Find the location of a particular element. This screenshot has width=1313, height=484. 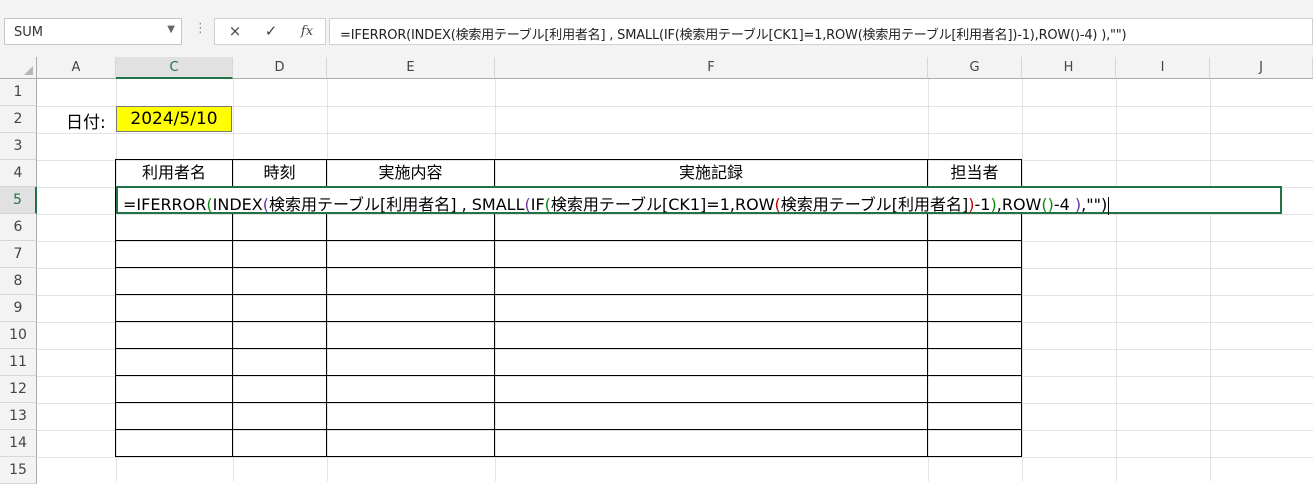

column-header-j: J is located at coordinates (1261, 68).